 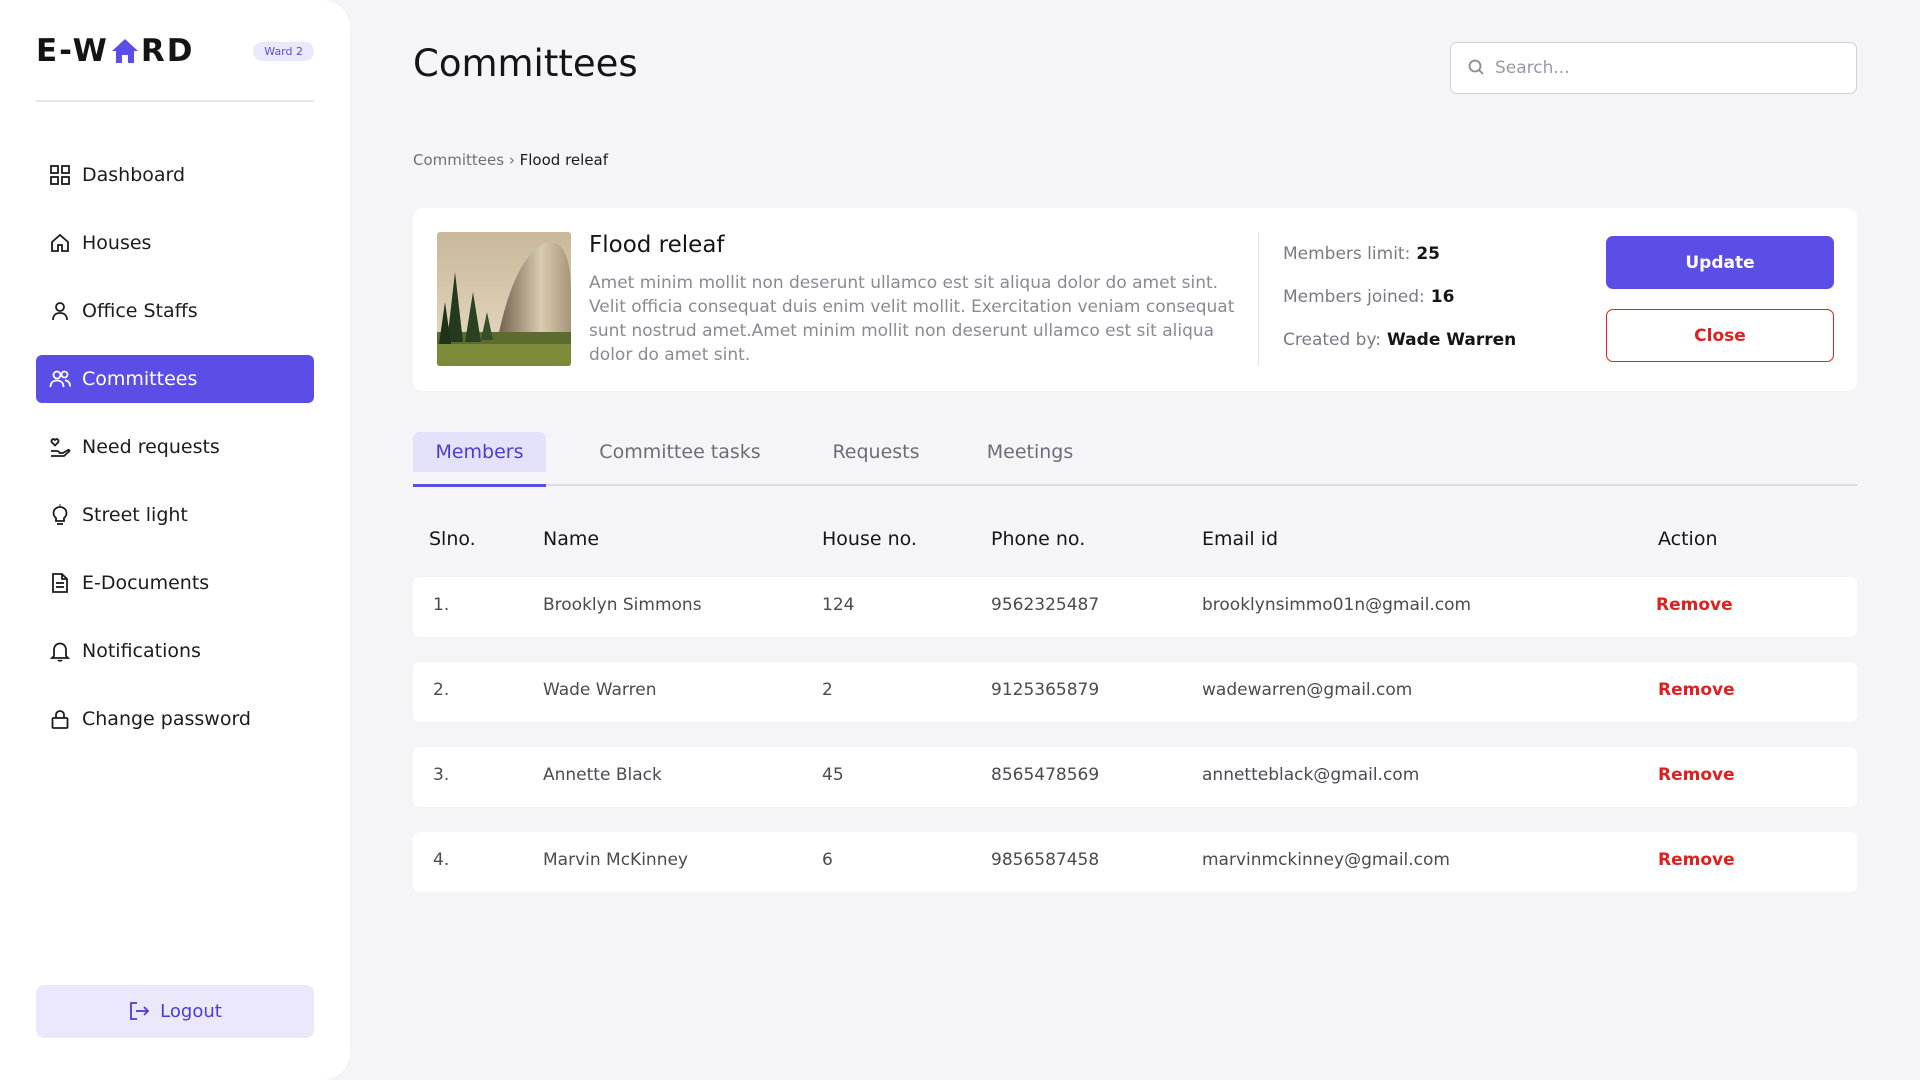 I want to click on cell-house: 124, so click(x=838, y=605).